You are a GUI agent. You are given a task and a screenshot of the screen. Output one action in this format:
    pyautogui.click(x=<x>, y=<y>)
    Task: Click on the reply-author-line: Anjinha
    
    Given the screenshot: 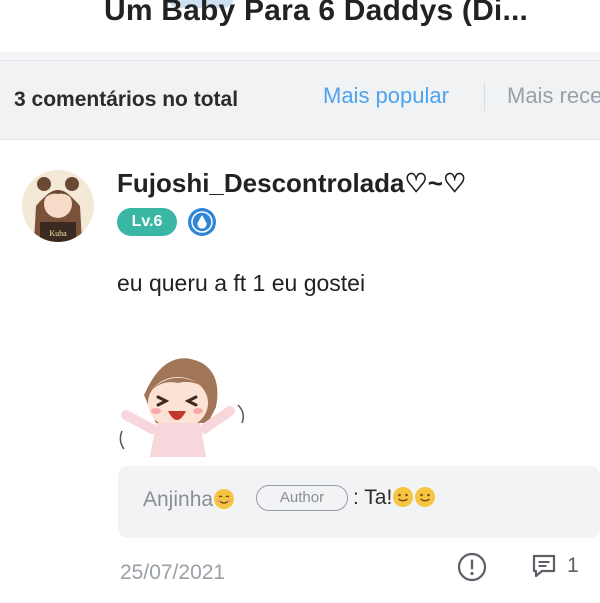 What is the action you would take?
    pyautogui.click(x=189, y=500)
    